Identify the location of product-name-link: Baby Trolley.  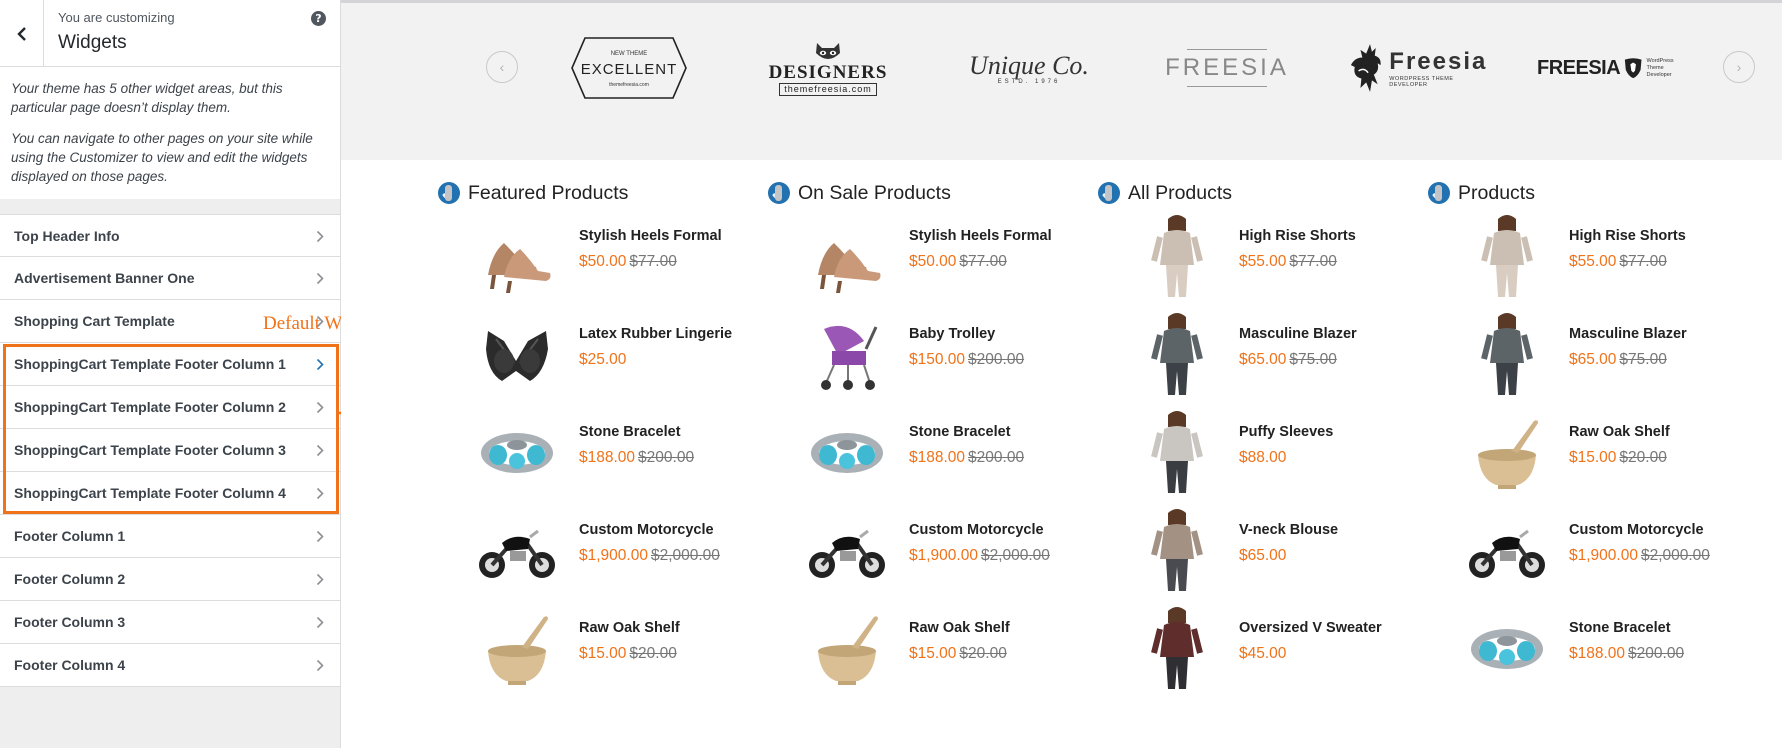
(952, 334).